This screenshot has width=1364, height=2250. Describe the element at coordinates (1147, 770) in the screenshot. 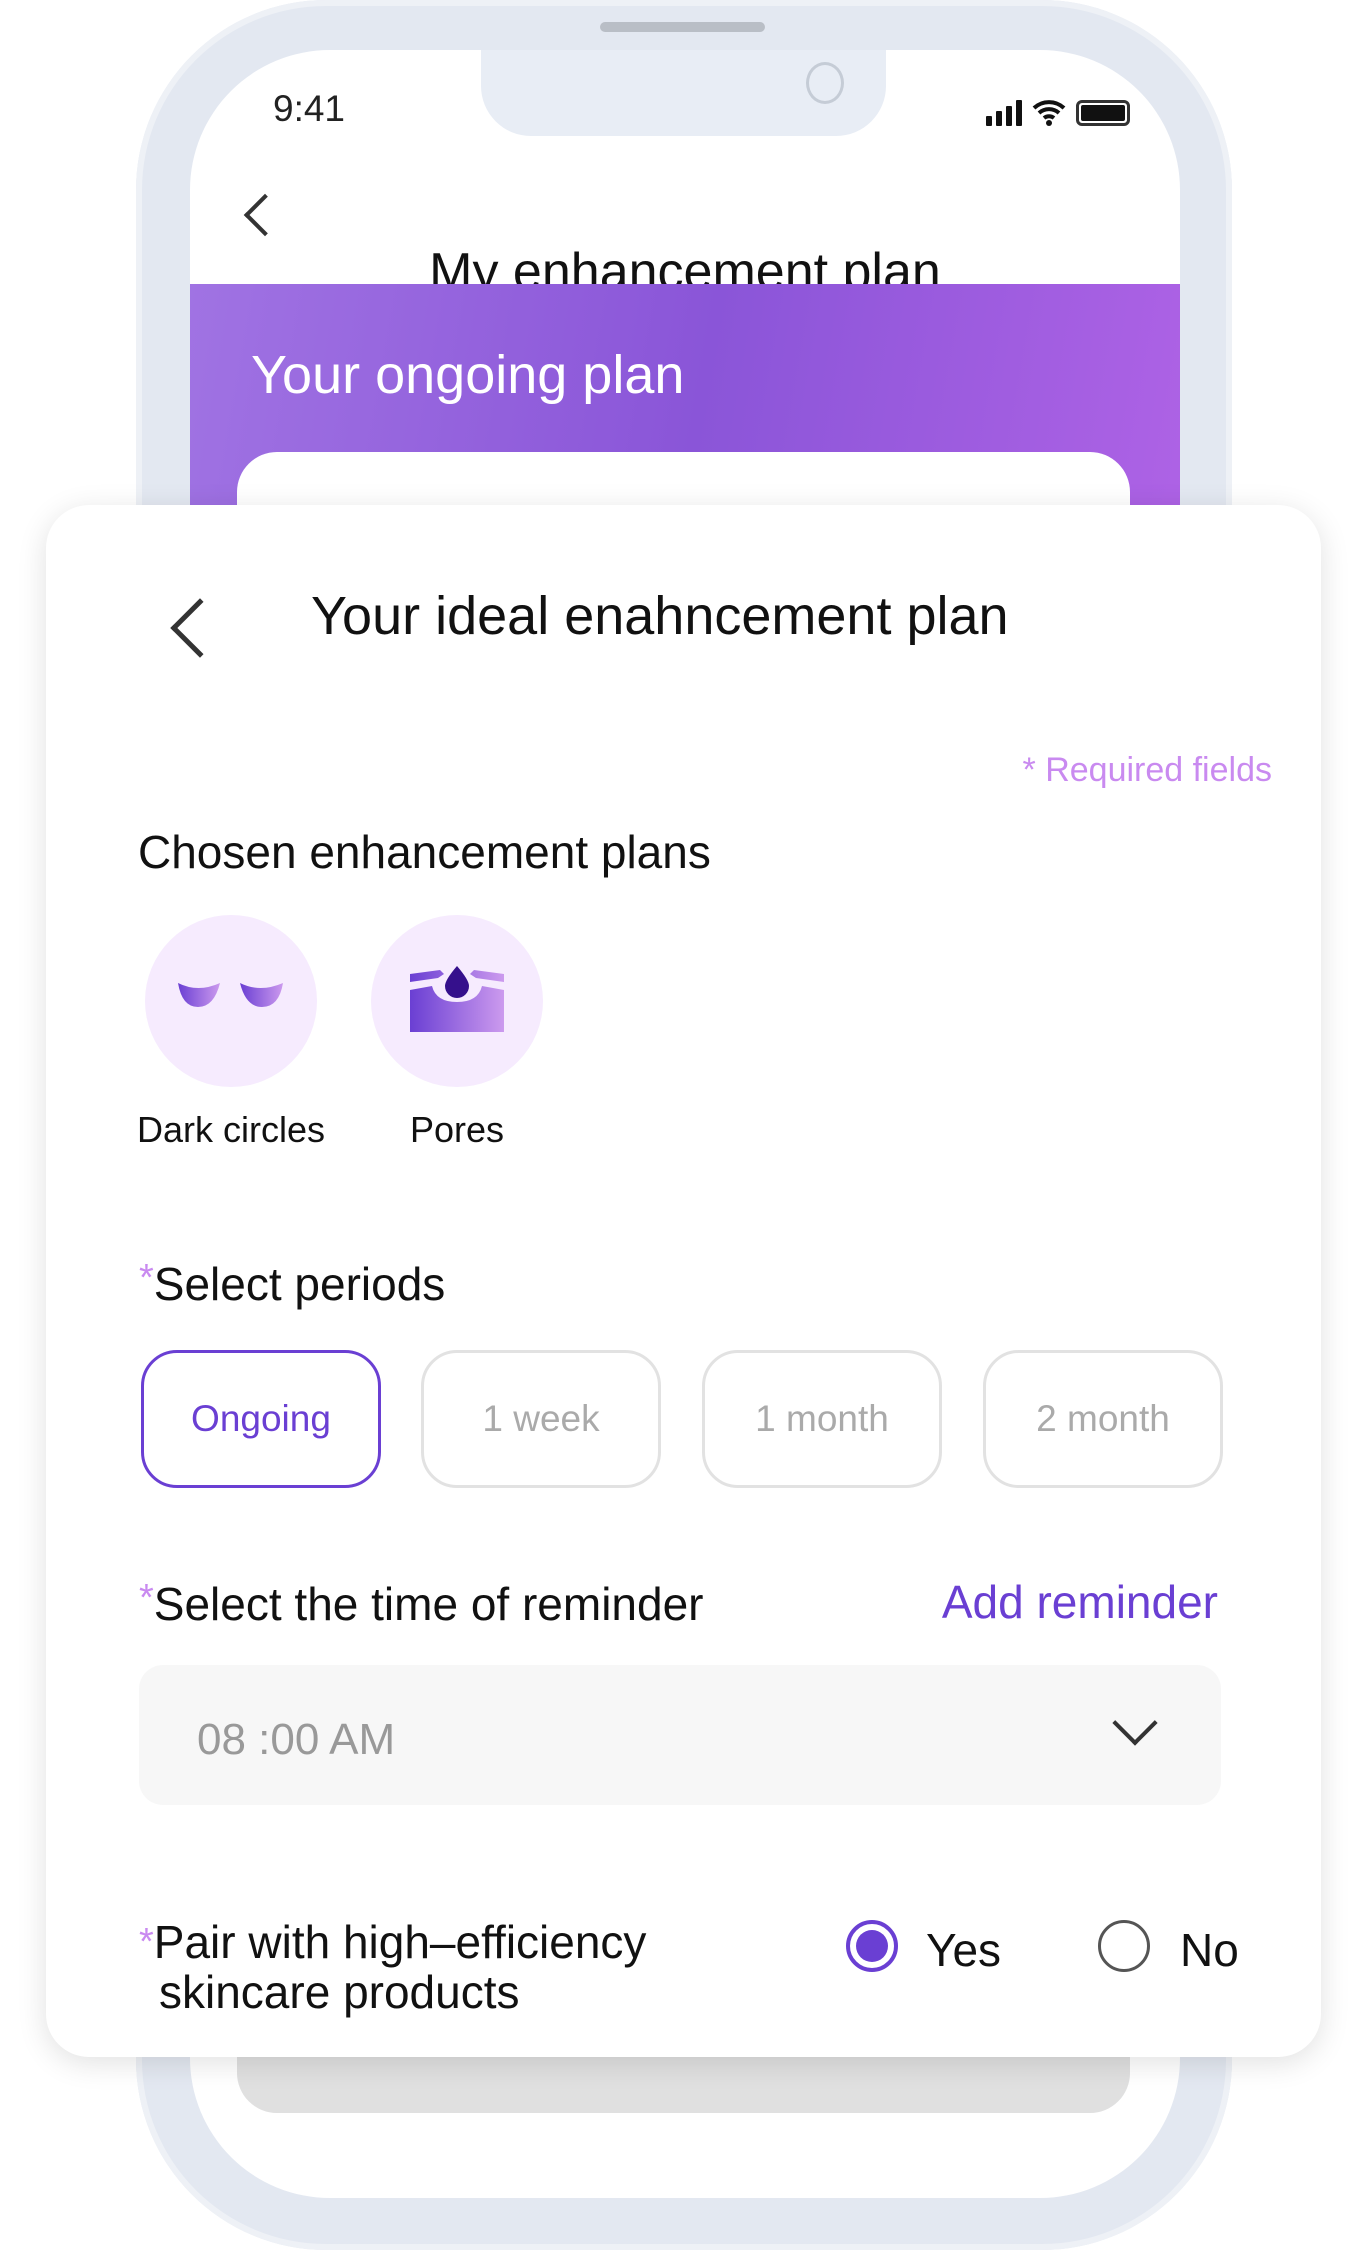

I see `required-note: * Required fields` at that location.